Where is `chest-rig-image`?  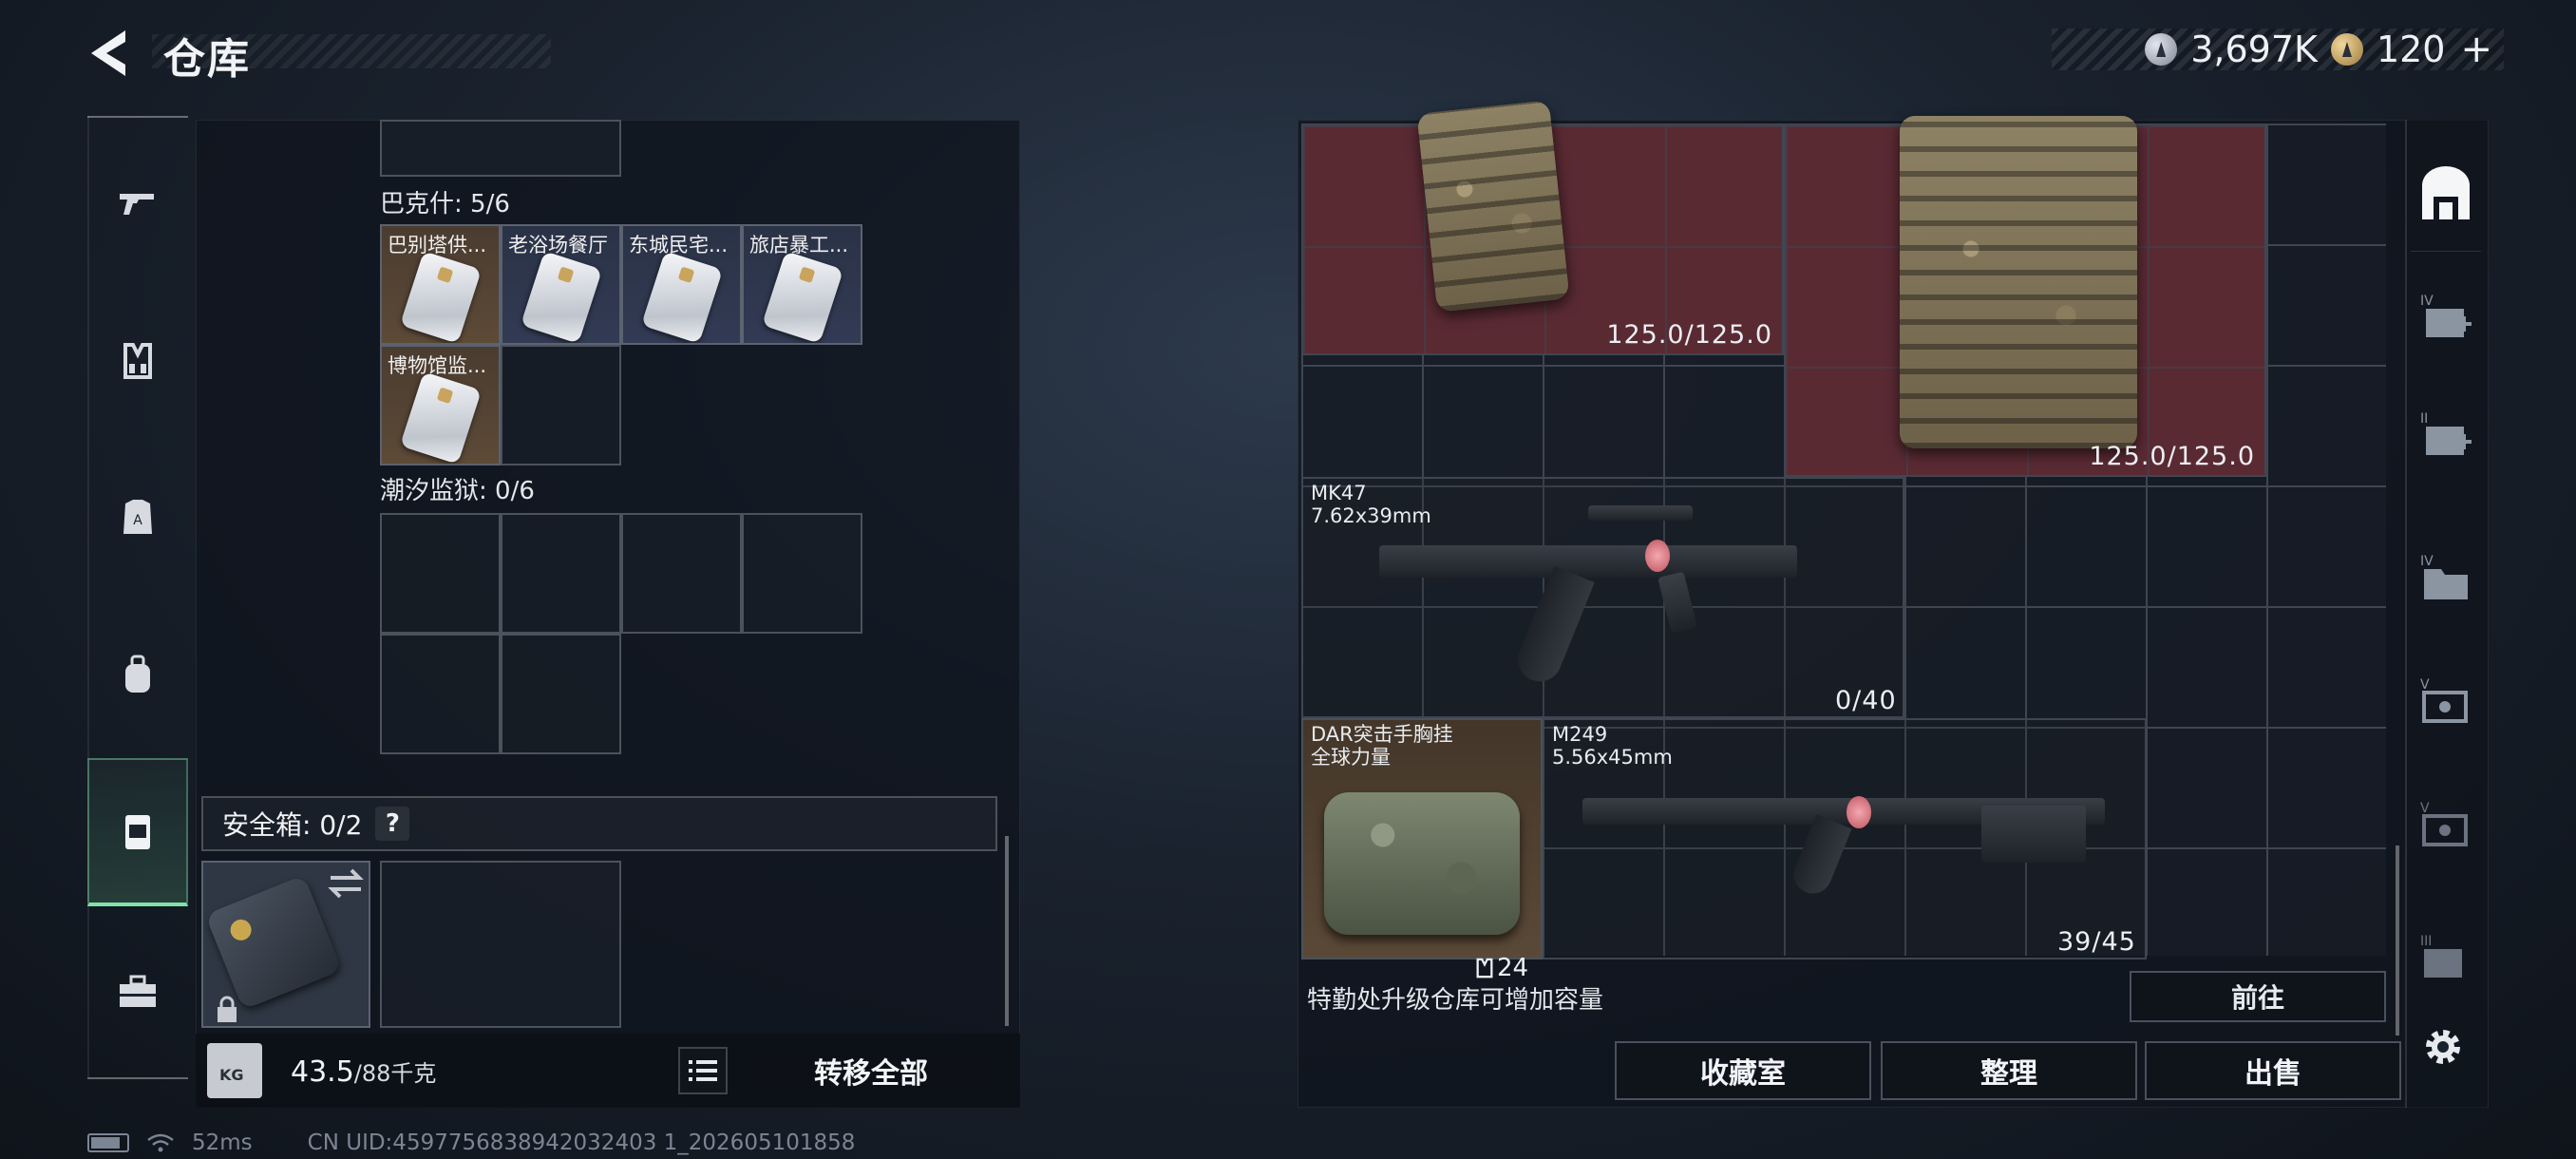 chest-rig-image is located at coordinates (1422, 863).